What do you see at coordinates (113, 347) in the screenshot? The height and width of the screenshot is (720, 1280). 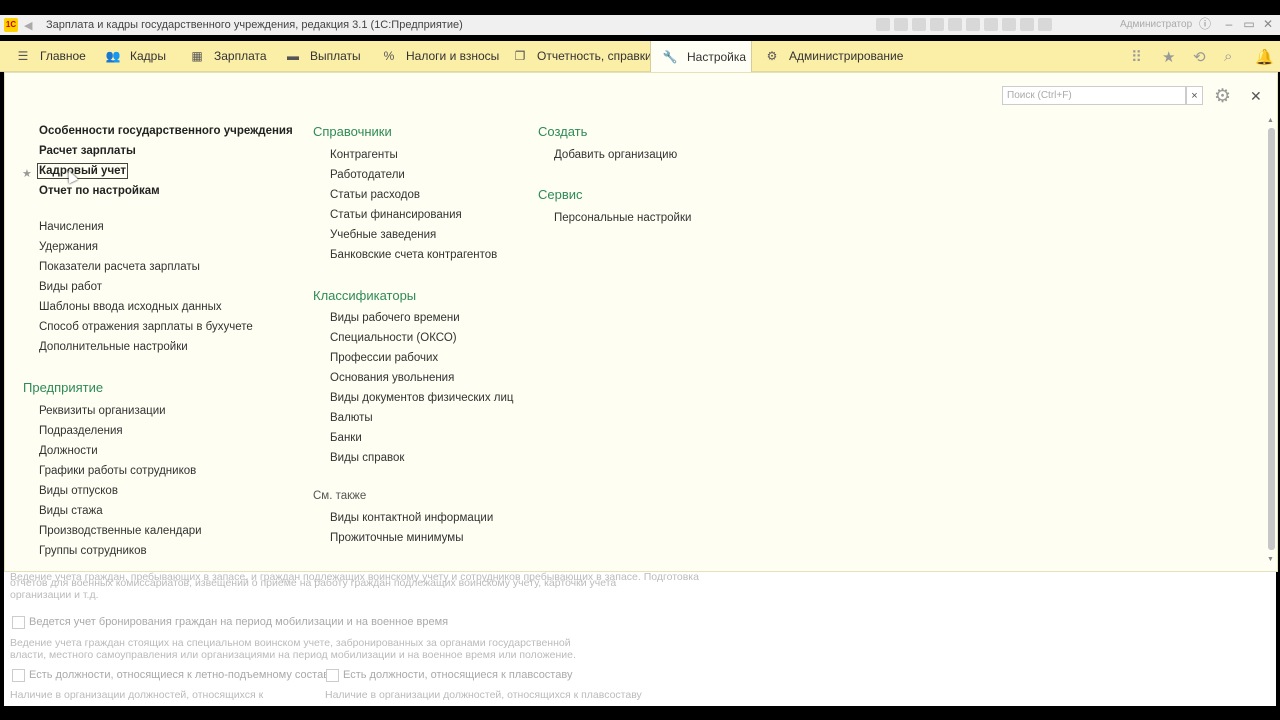 I see `link-additional-settings: Дополнительные настройки` at bounding box center [113, 347].